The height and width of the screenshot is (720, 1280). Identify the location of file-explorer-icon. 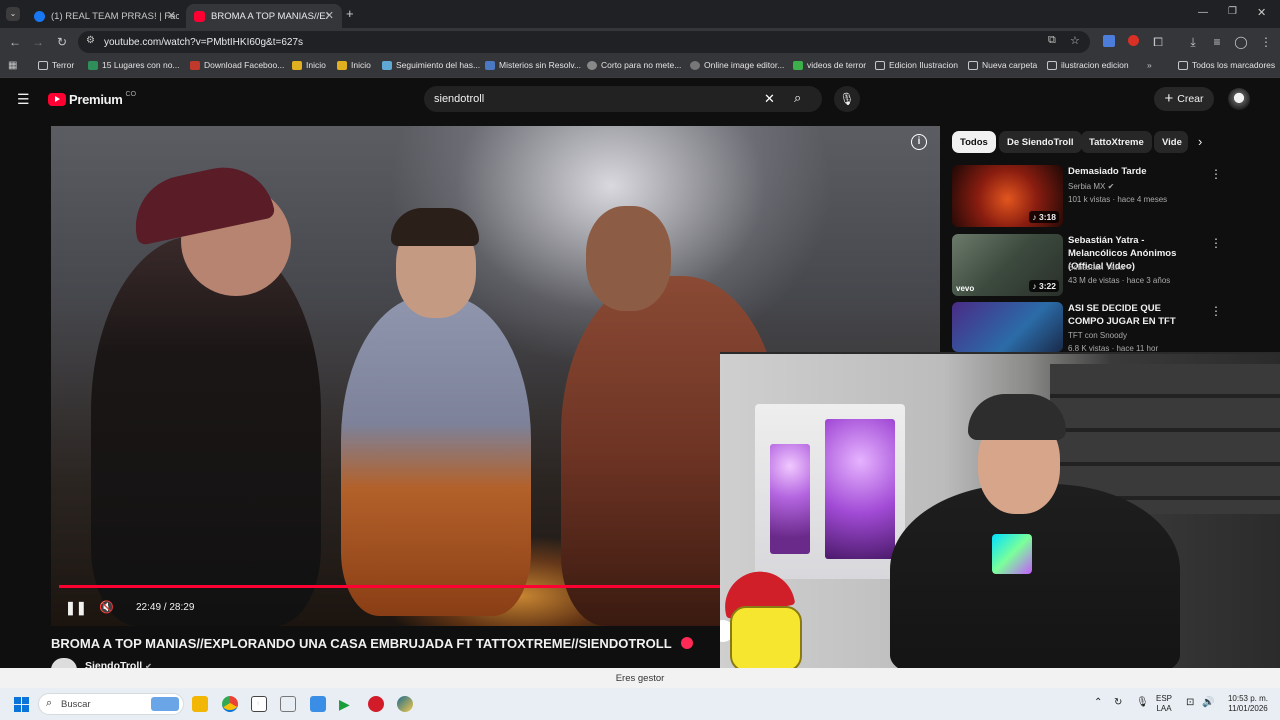
(200, 704).